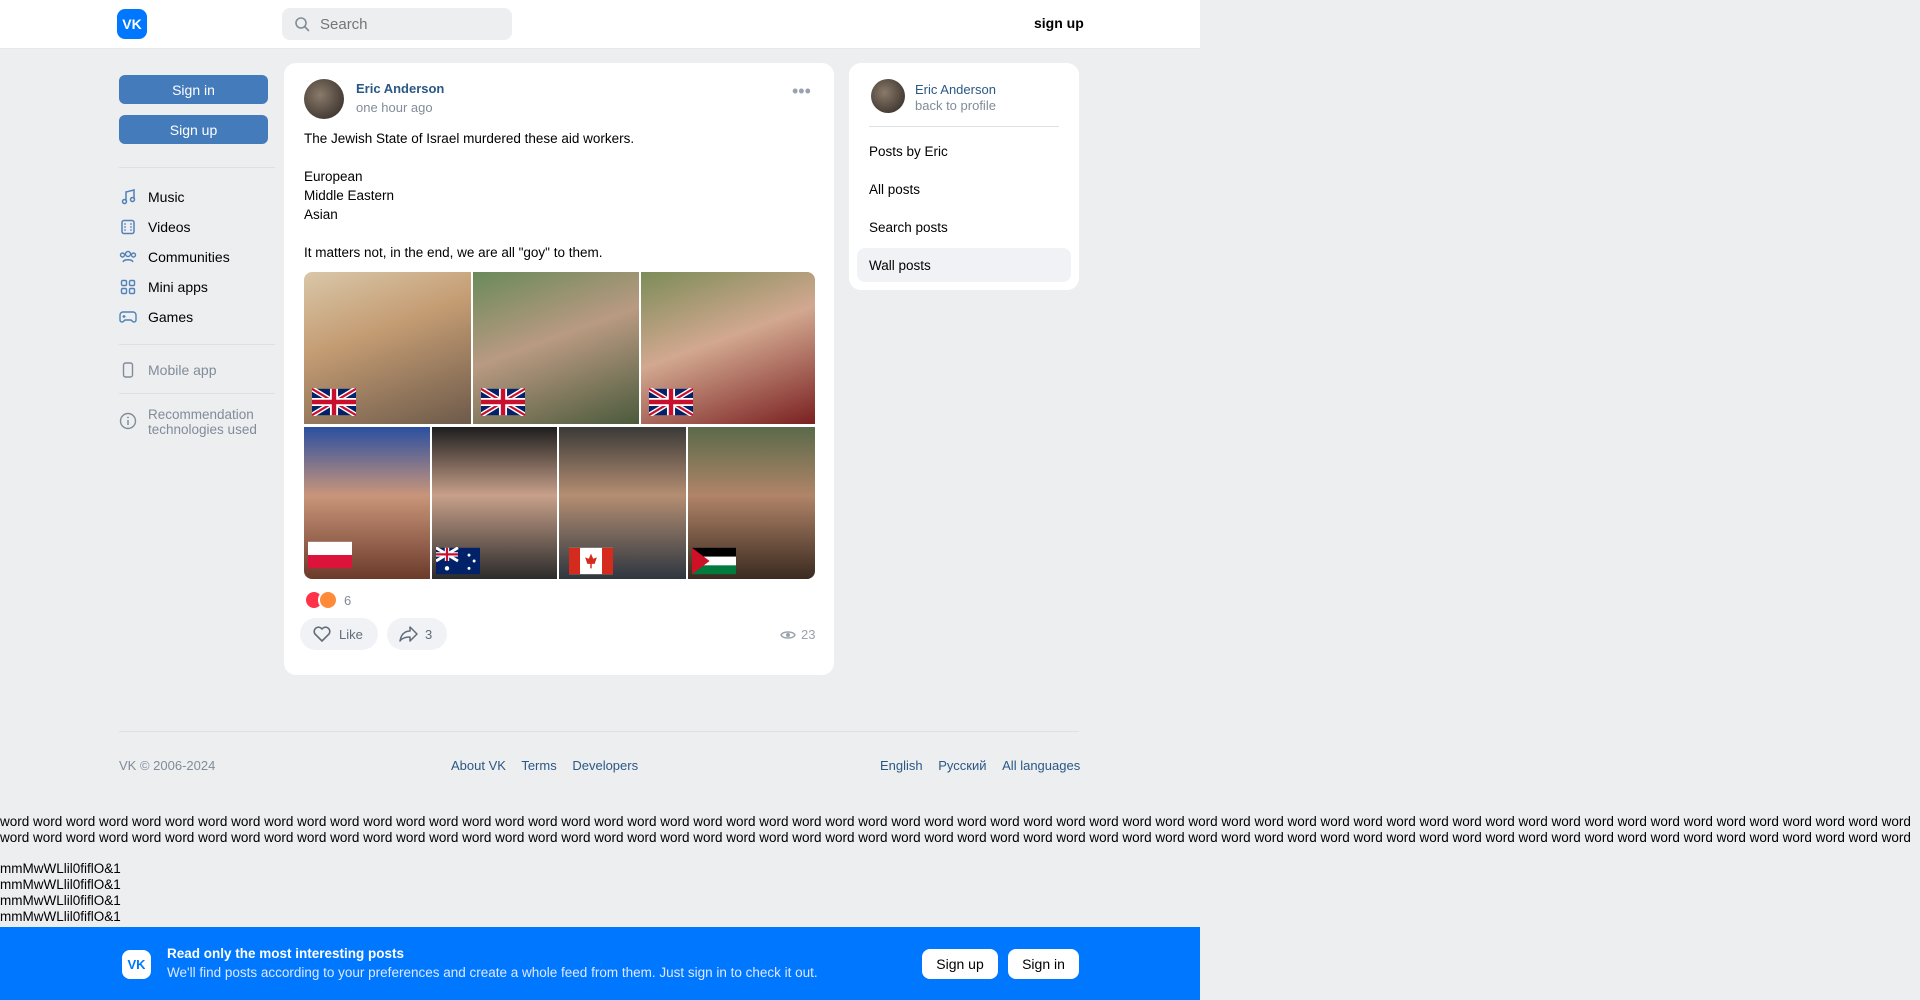 The height and width of the screenshot is (1000, 1920). Describe the element at coordinates (478, 765) in the screenshot. I see `footer-link-about: About VK` at that location.